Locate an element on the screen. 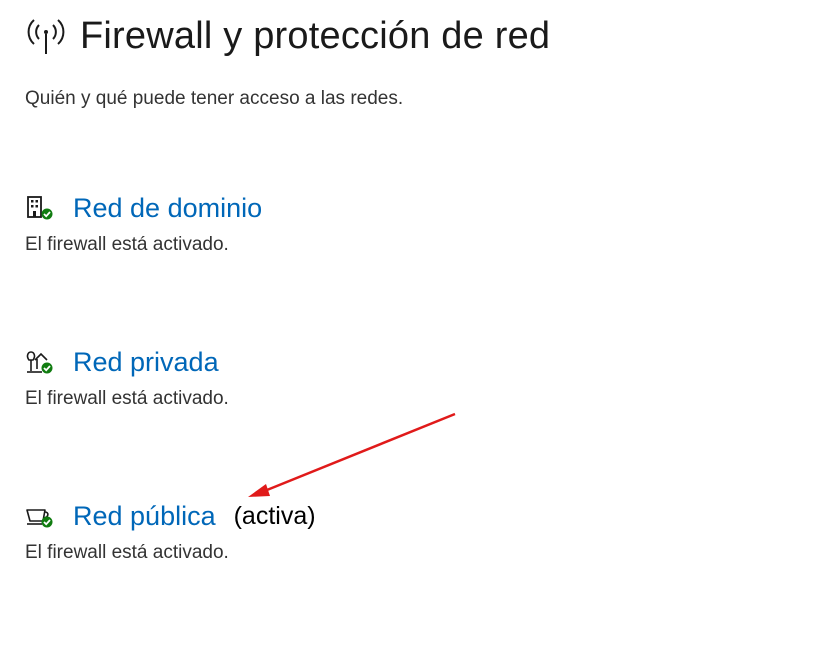  network-domain-status: El firewall está activado. is located at coordinates (127, 244).